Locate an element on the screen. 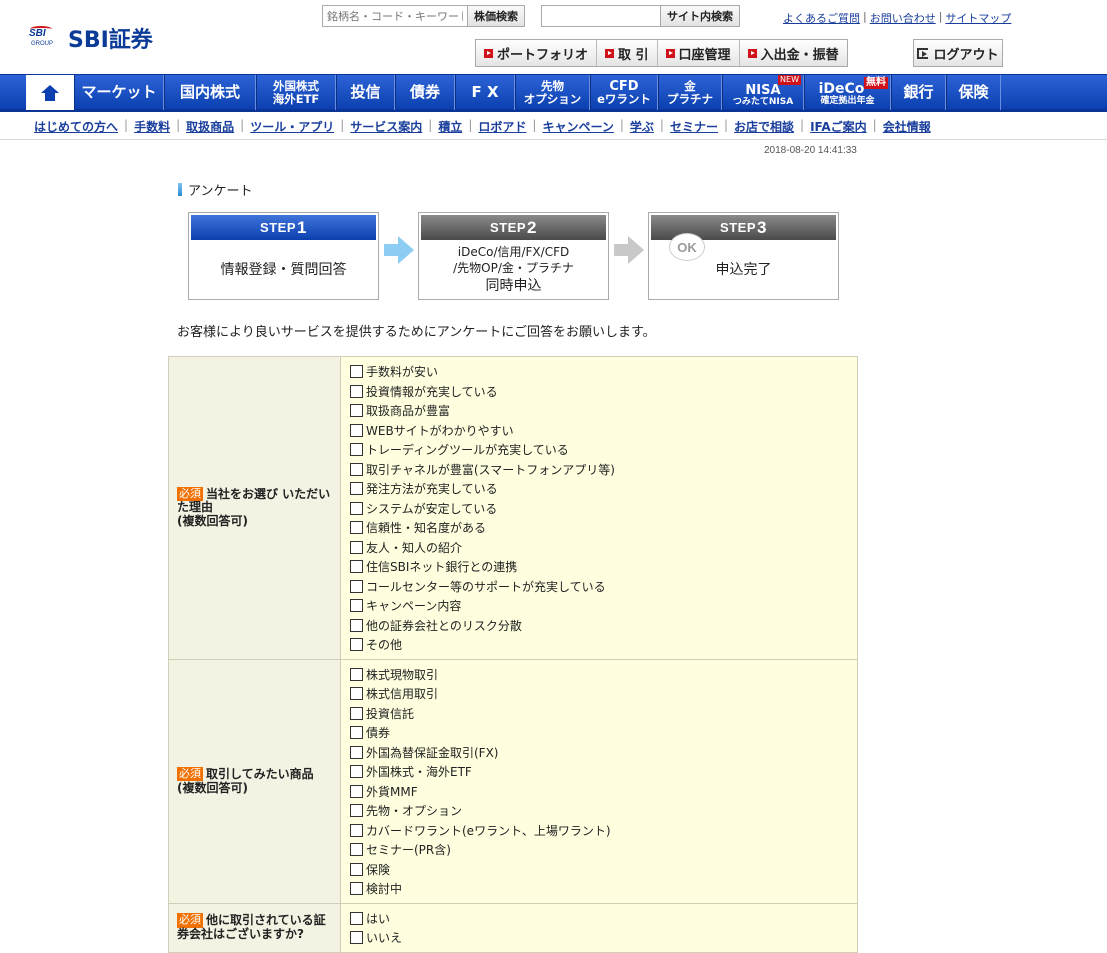 This screenshot has width=1107, height=953. subnav-campaigns: キャンペーン is located at coordinates (577, 126).